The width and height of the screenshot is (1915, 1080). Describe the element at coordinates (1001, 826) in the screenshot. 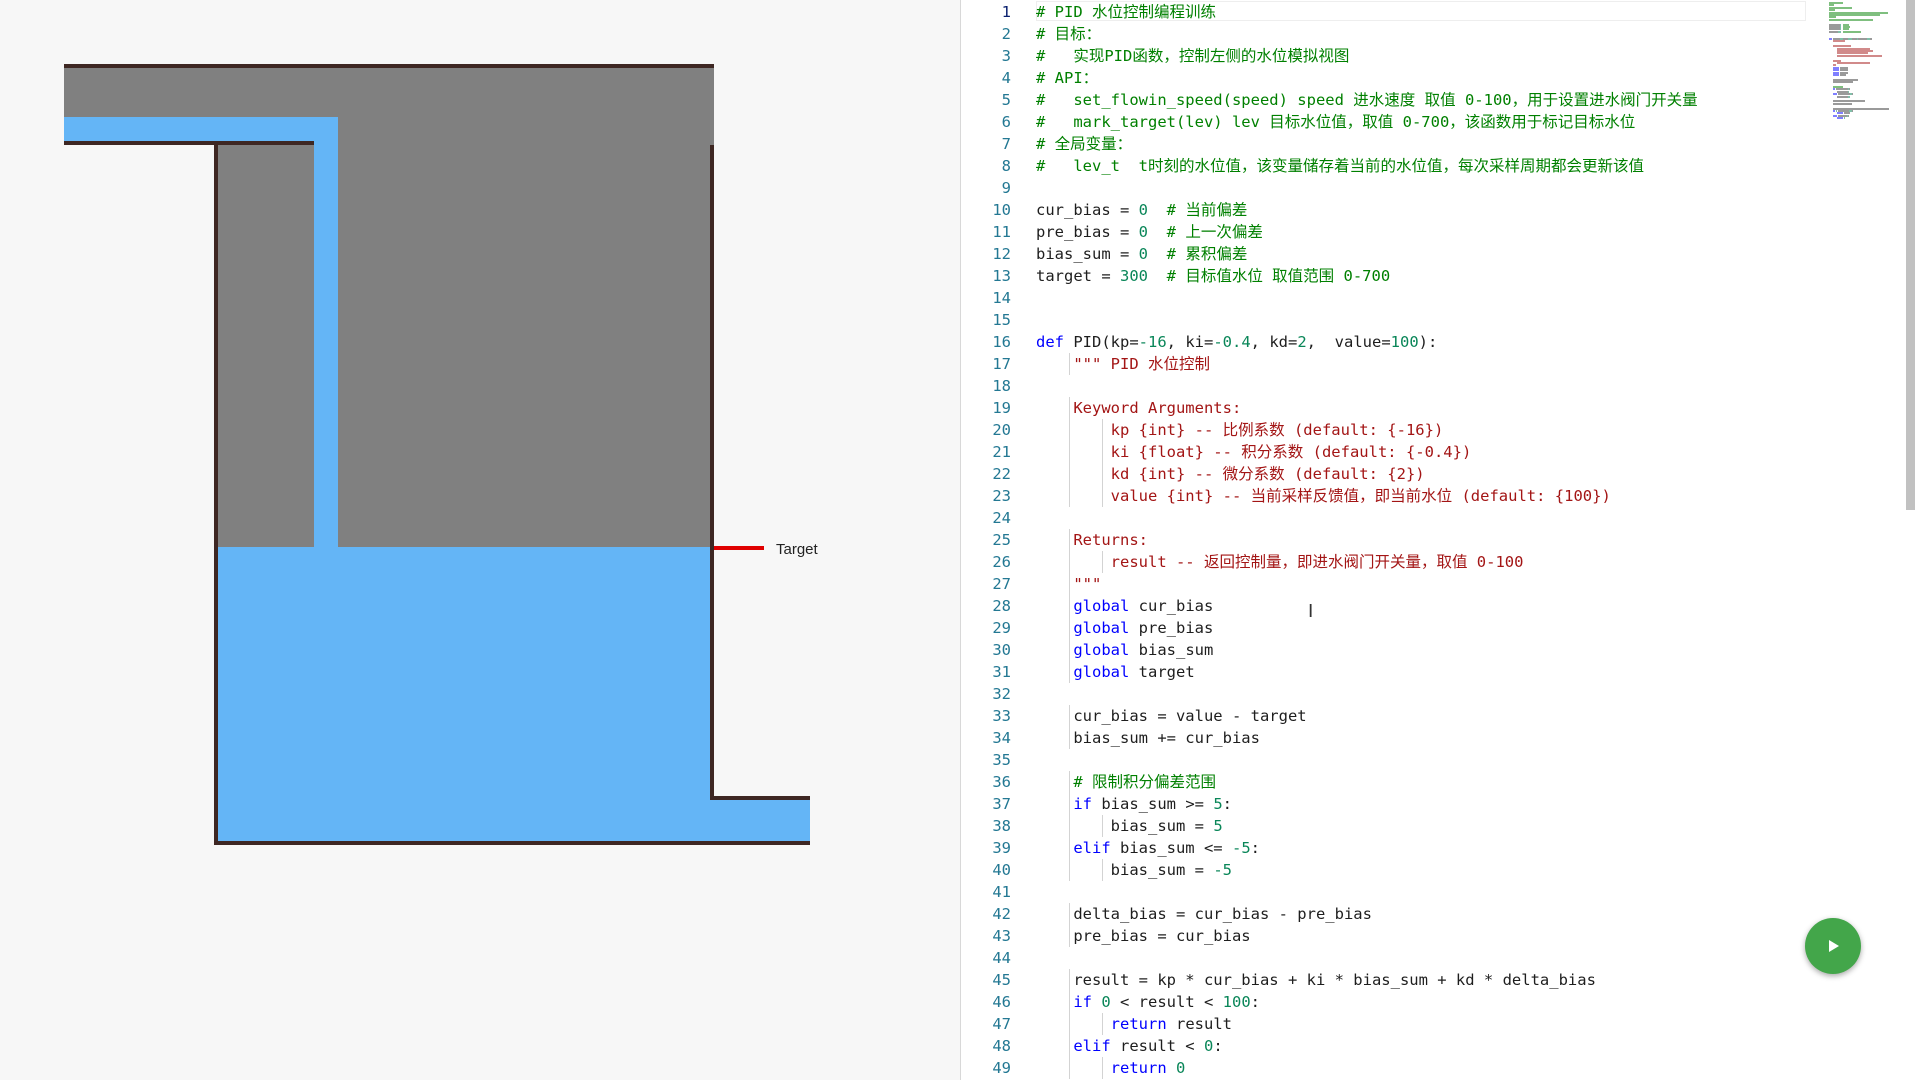

I see `line-number: 38` at that location.